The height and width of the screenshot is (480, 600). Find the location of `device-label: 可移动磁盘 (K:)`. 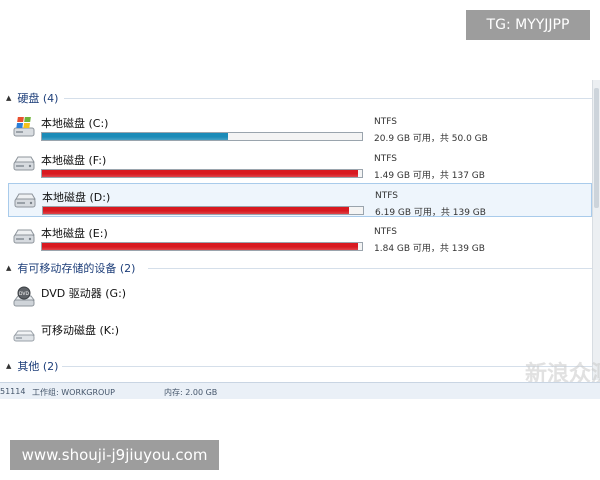

device-label: 可移动磁盘 (K:) is located at coordinates (80, 330).